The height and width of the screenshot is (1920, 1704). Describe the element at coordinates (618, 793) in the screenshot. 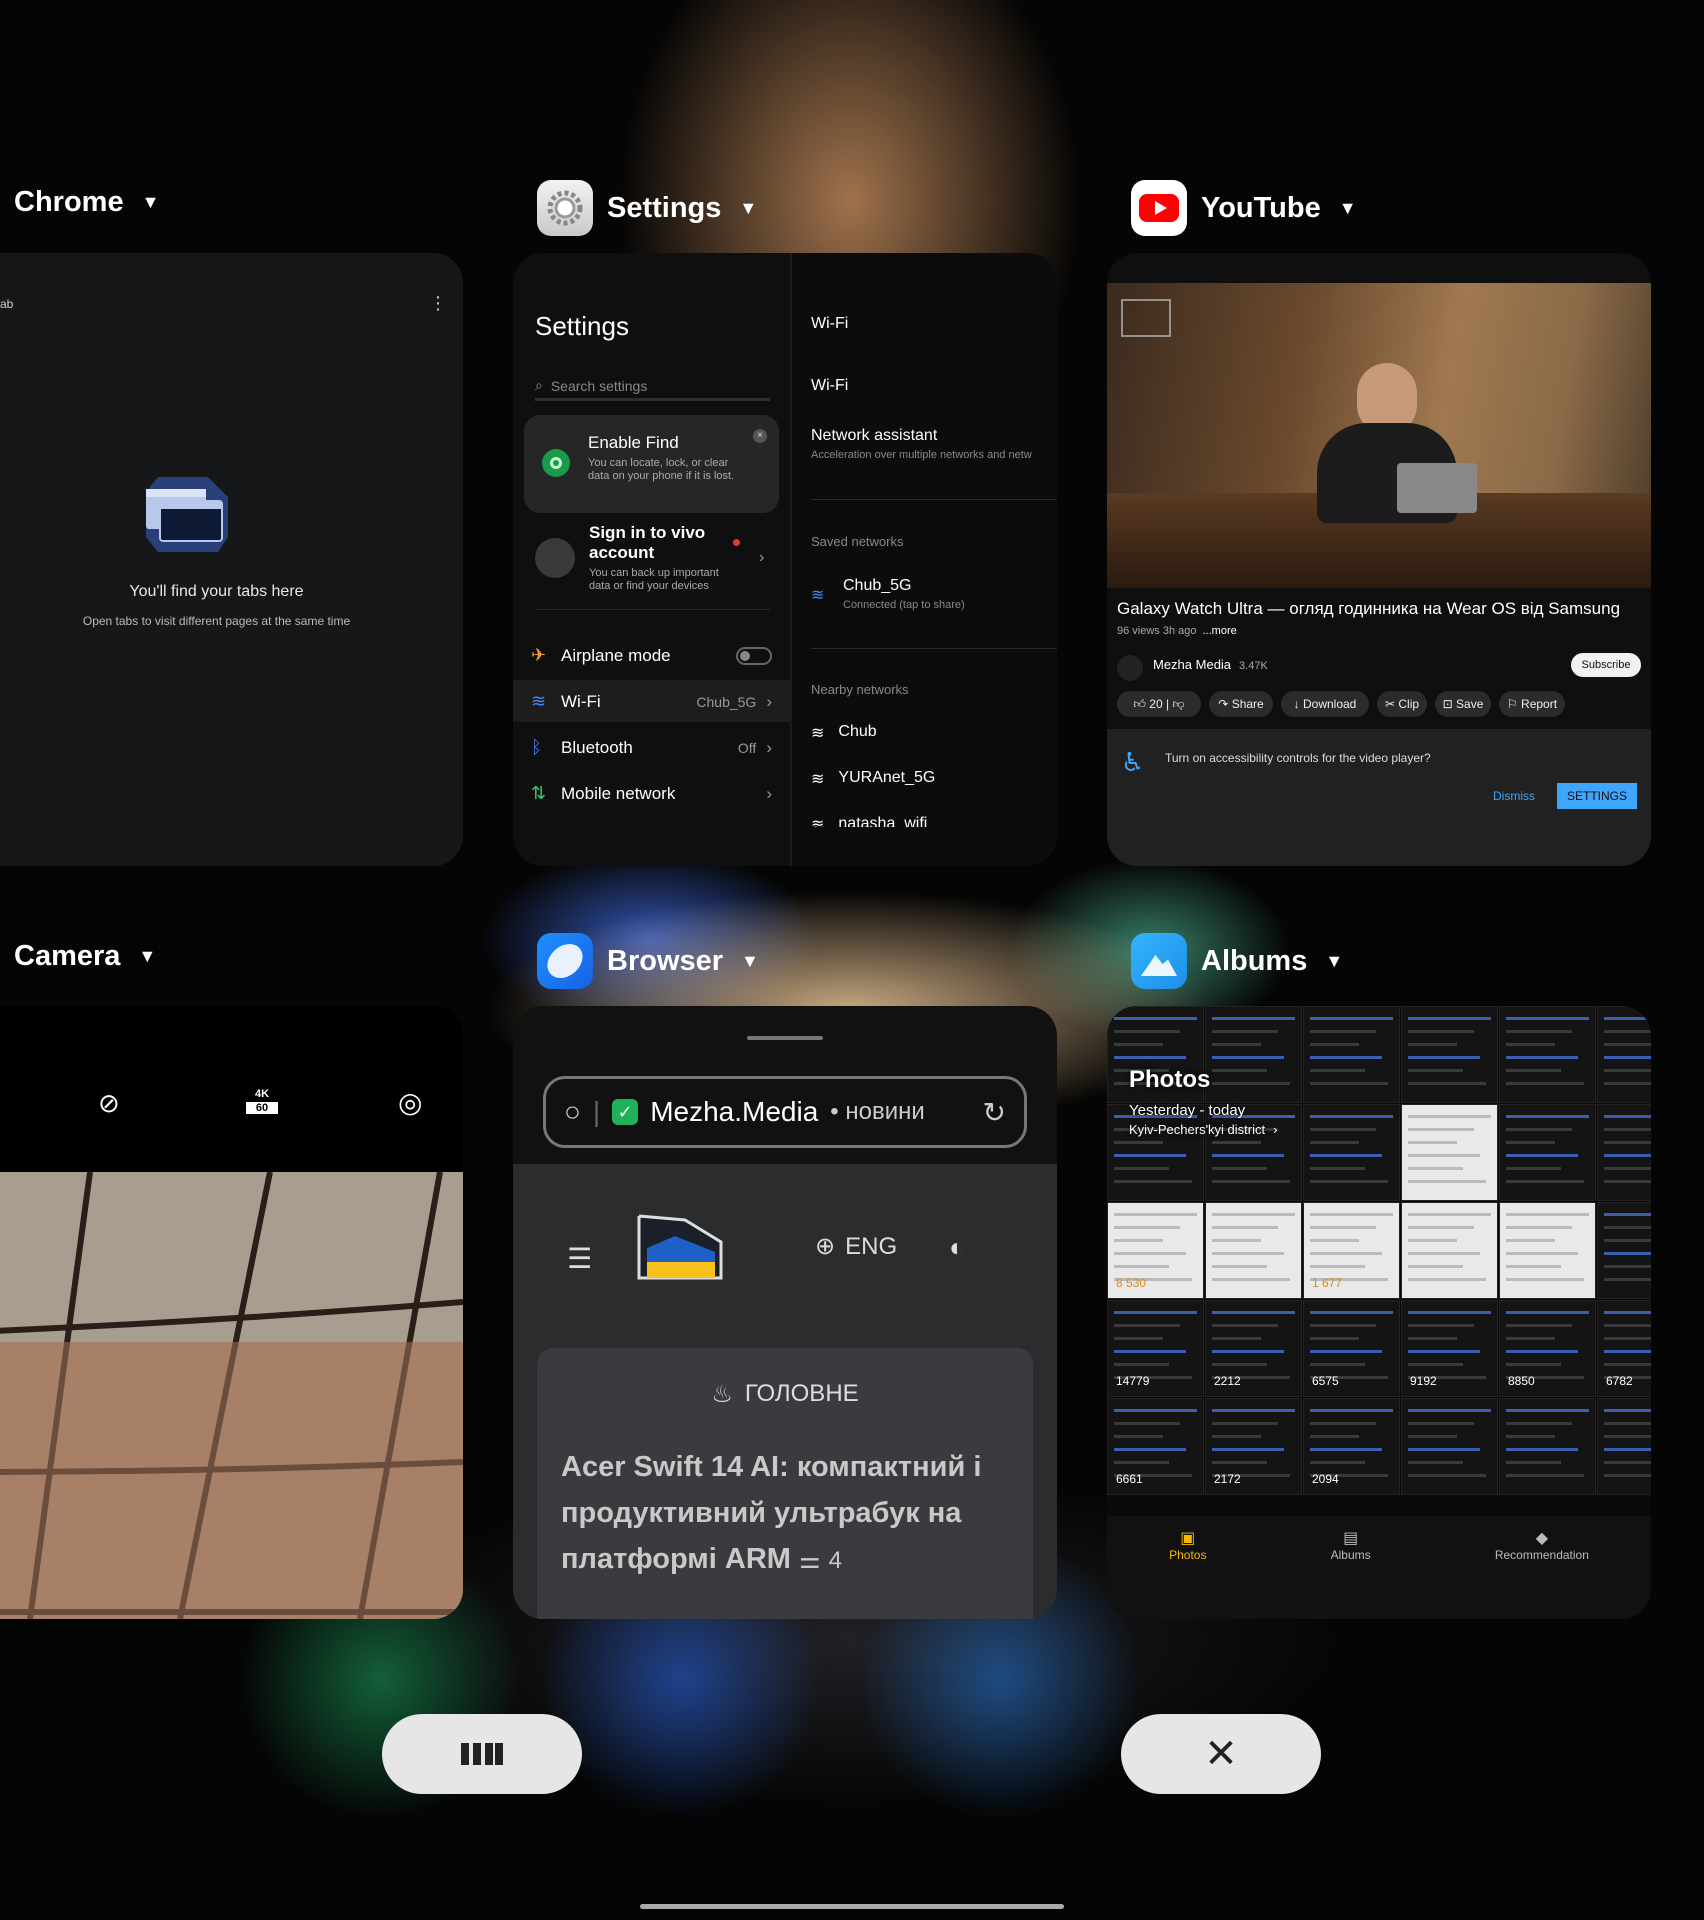

I see `row-label: Mobile network` at that location.